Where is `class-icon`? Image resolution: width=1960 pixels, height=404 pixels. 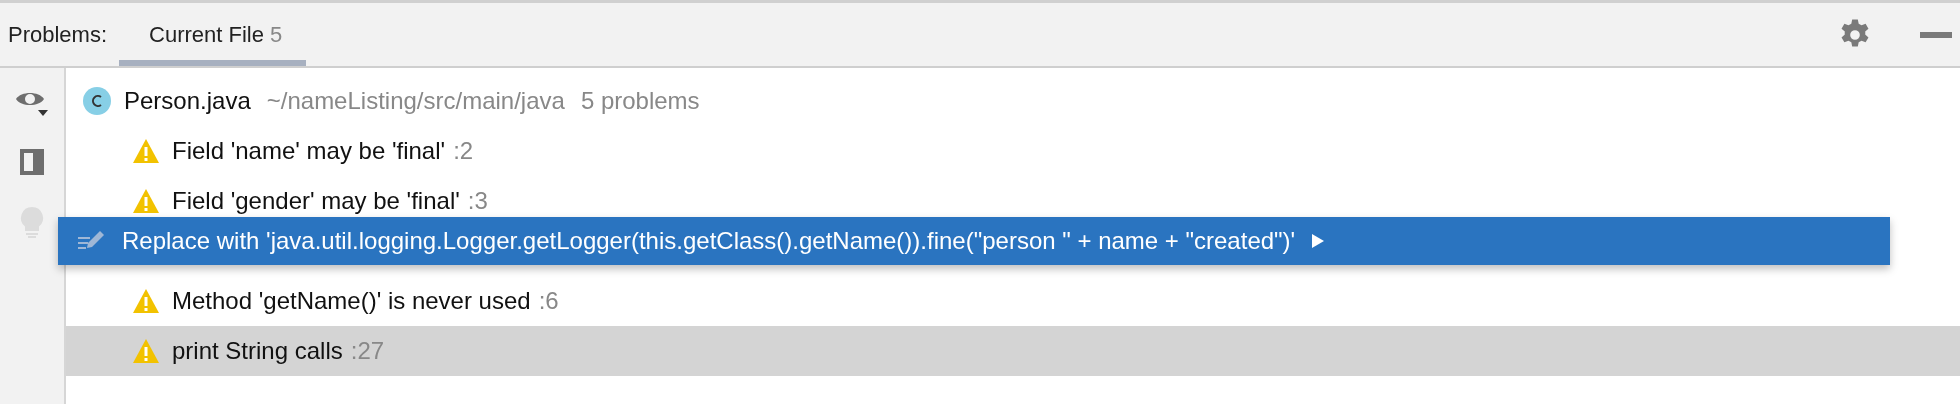 class-icon is located at coordinates (97, 101).